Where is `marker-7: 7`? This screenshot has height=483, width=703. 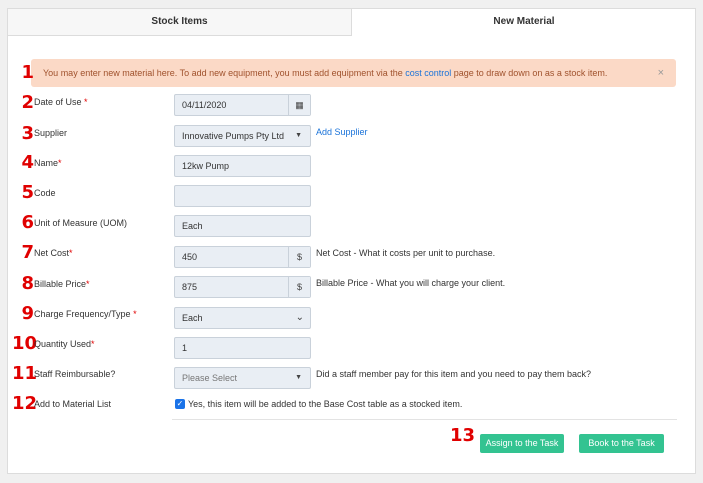
marker-7: 7 is located at coordinates (27, 252).